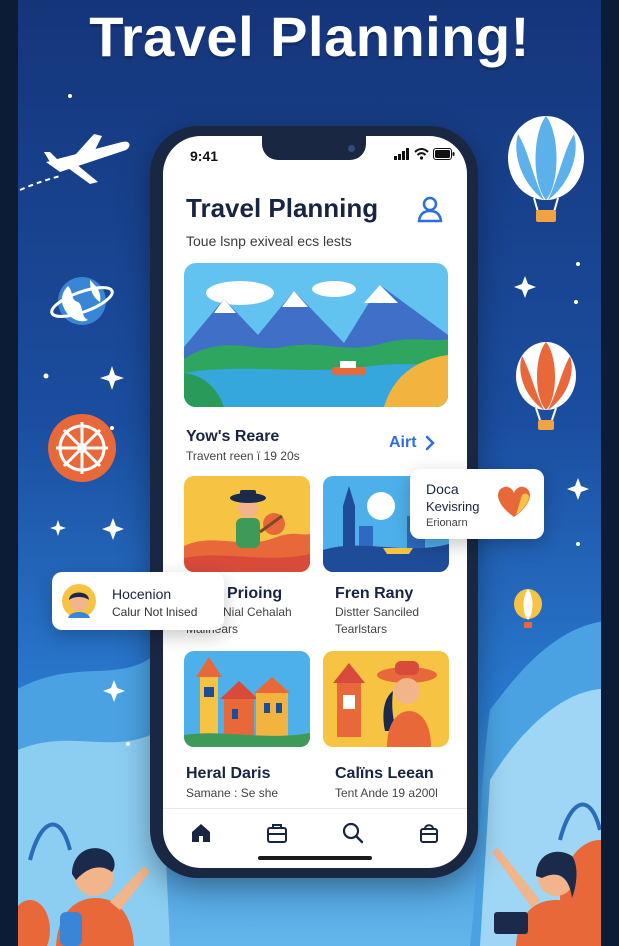 Image resolution: width=619 pixels, height=946 pixels. Describe the element at coordinates (444, 154) in the screenshot. I see `battery-icon` at that location.